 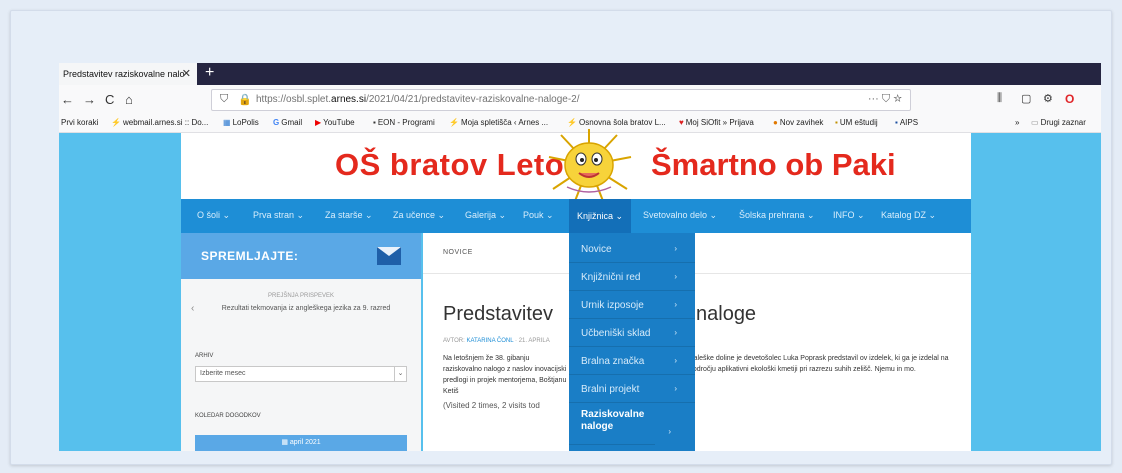 What do you see at coordinates (590, 165) in the screenshot?
I see `sun-mascot-icon` at bounding box center [590, 165].